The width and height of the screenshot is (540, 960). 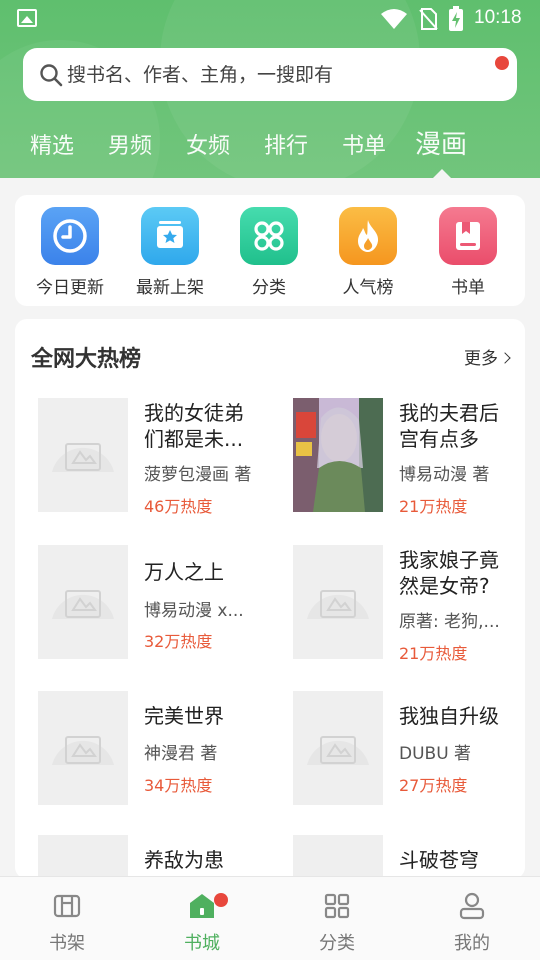 What do you see at coordinates (67, 943) in the screenshot?
I see `nav-label: 书架` at bounding box center [67, 943].